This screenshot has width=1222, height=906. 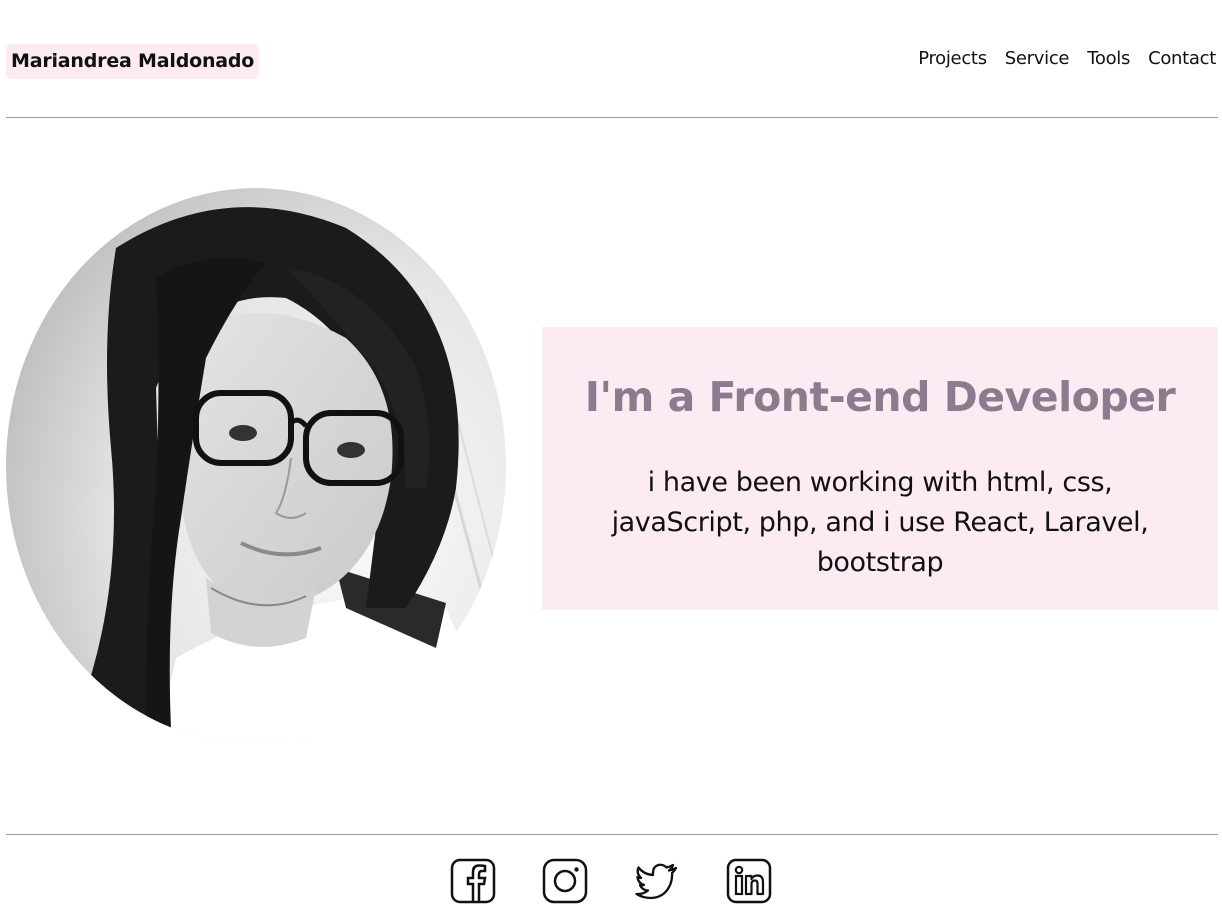 What do you see at coordinates (612, 117) in the screenshot?
I see `header-divider` at bounding box center [612, 117].